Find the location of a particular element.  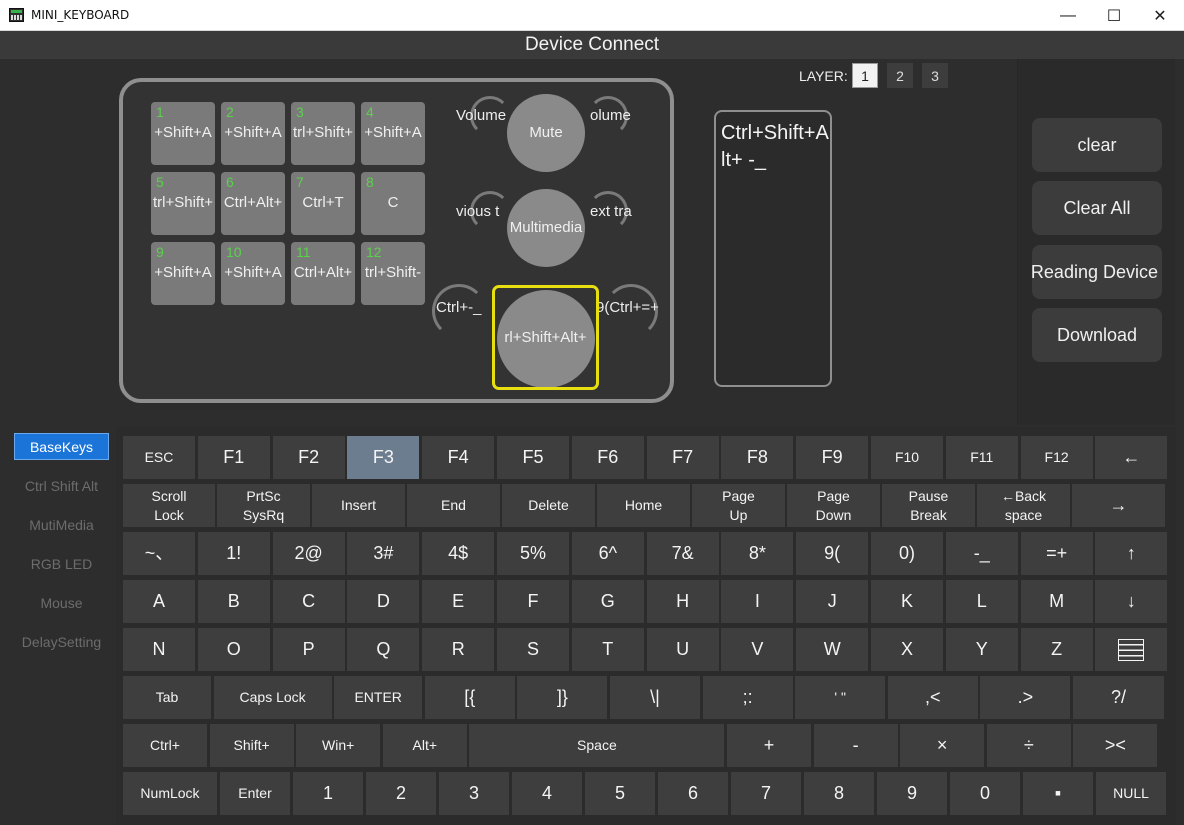

key-f6: F6 is located at coordinates (607, 457).